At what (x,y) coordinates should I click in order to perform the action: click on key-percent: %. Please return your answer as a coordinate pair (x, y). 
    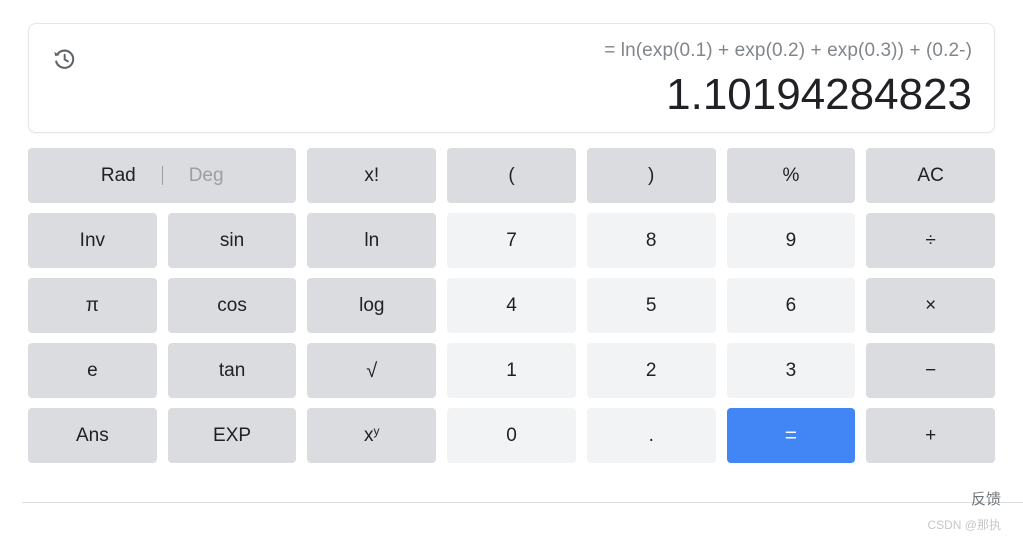
    Looking at the image, I should click on (791, 175).